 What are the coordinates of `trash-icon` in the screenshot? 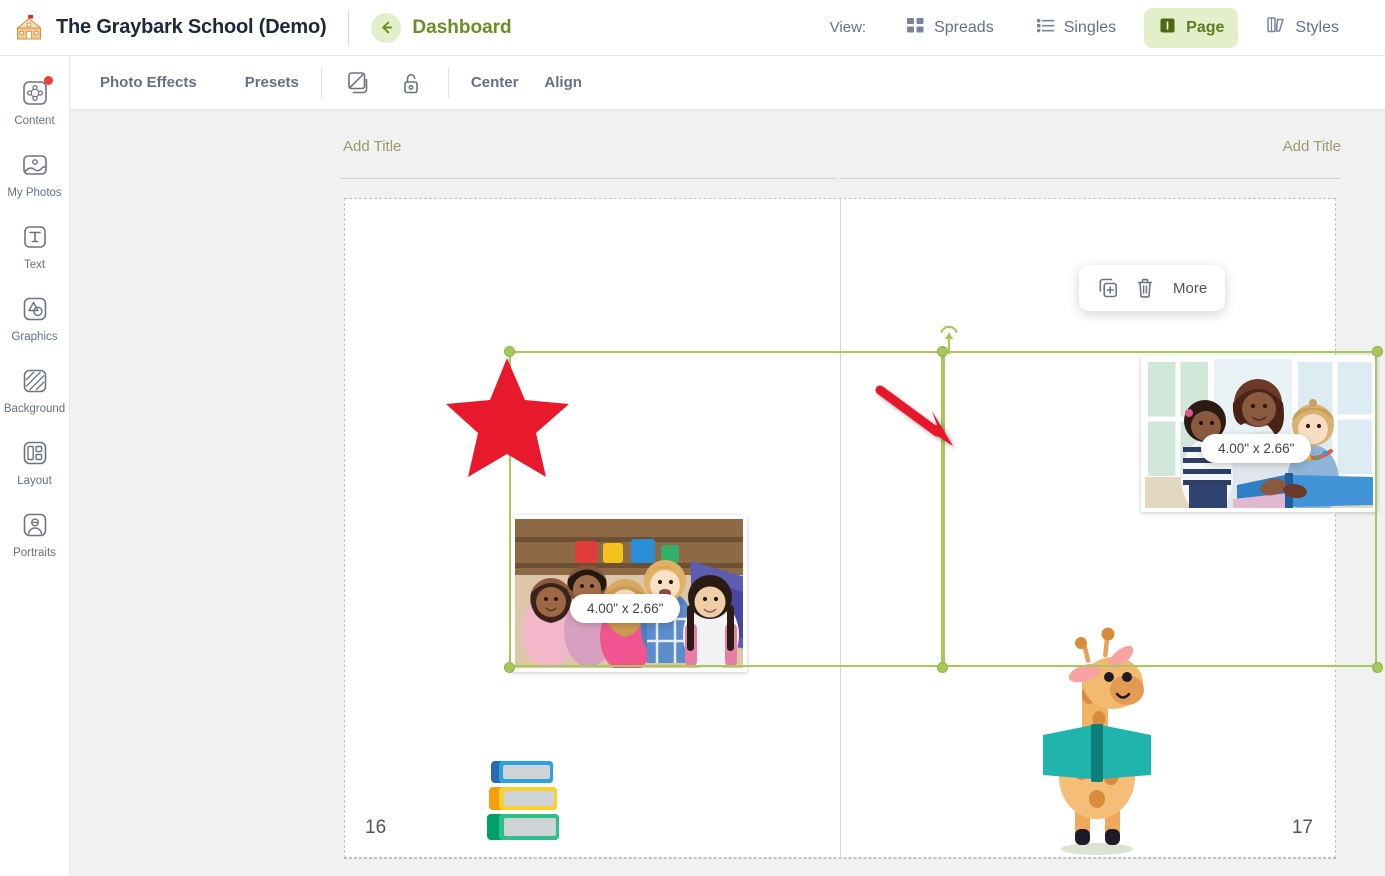 It's located at (1145, 288).